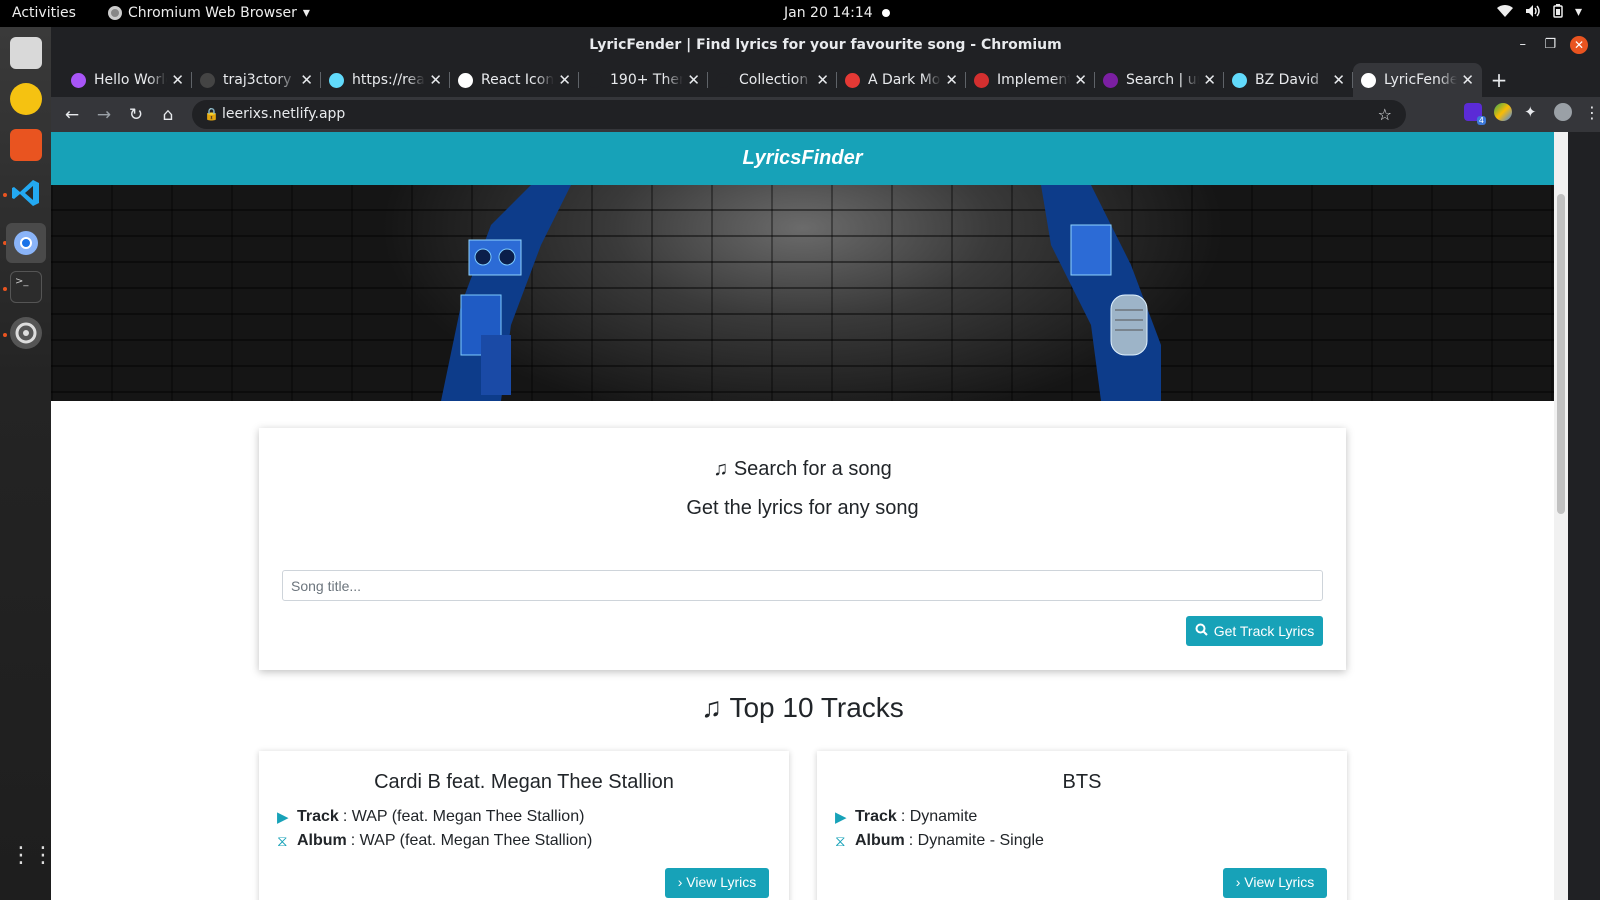  What do you see at coordinates (131, 80) in the screenshot?
I see `tab-title: Hello World` at bounding box center [131, 80].